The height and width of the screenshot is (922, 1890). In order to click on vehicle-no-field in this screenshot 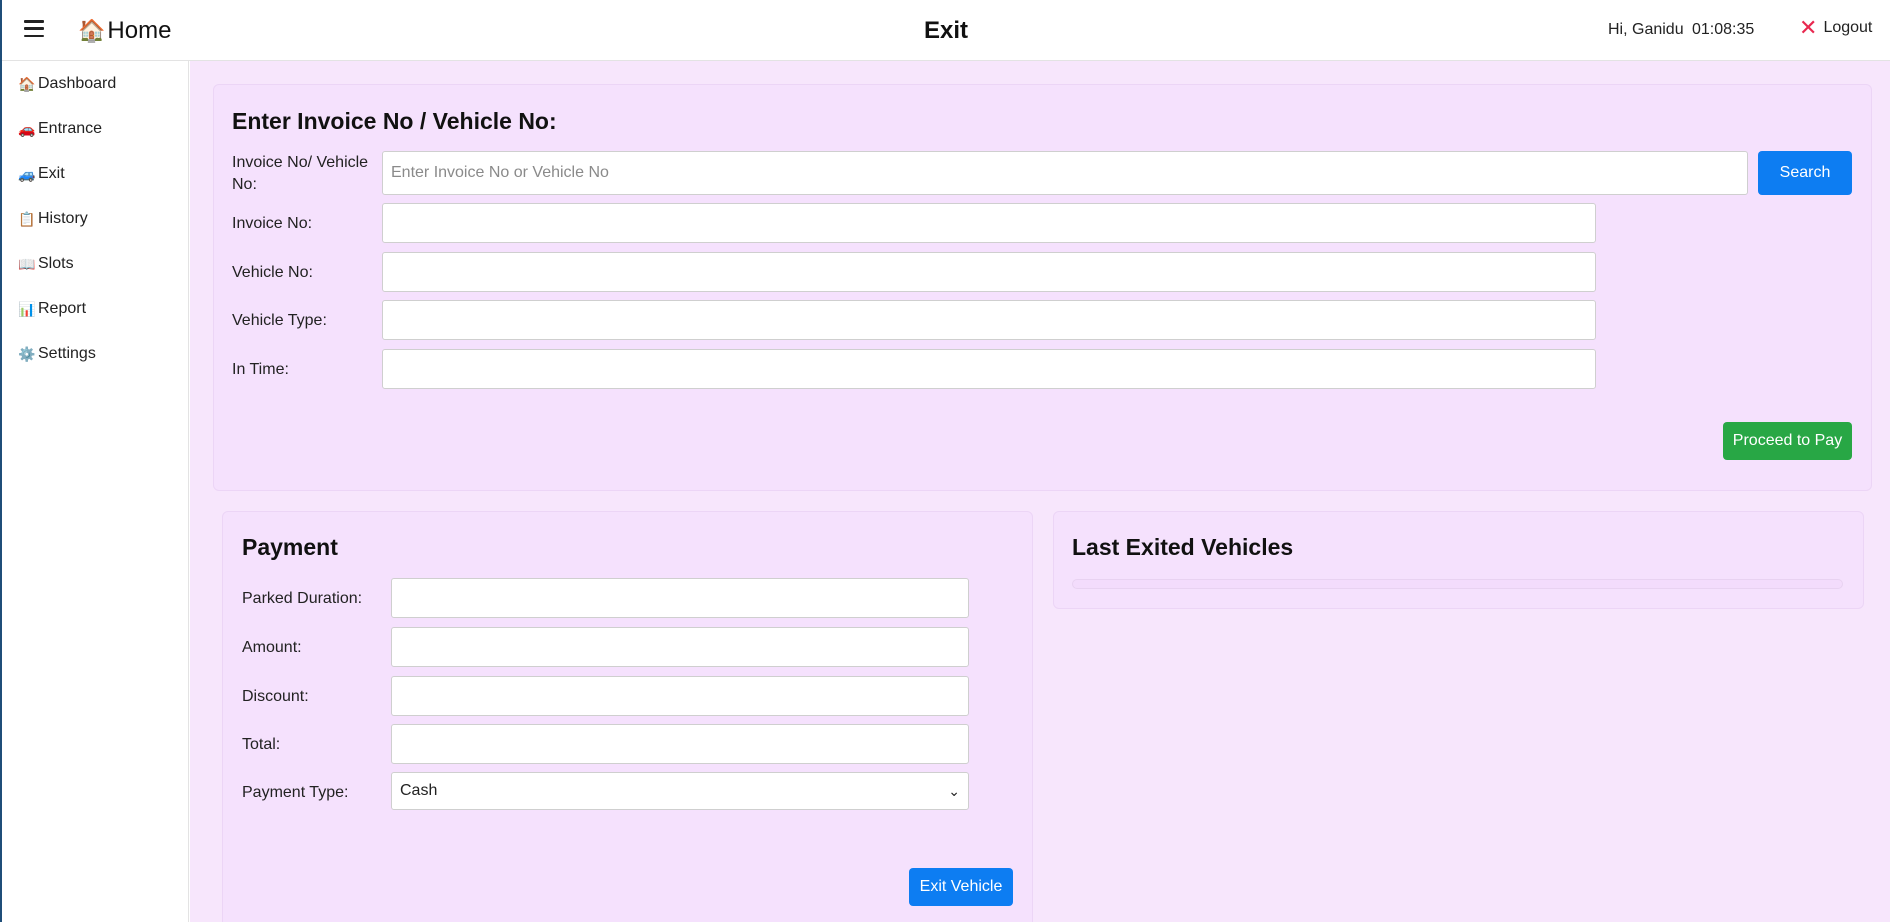, I will do `click(989, 272)`.